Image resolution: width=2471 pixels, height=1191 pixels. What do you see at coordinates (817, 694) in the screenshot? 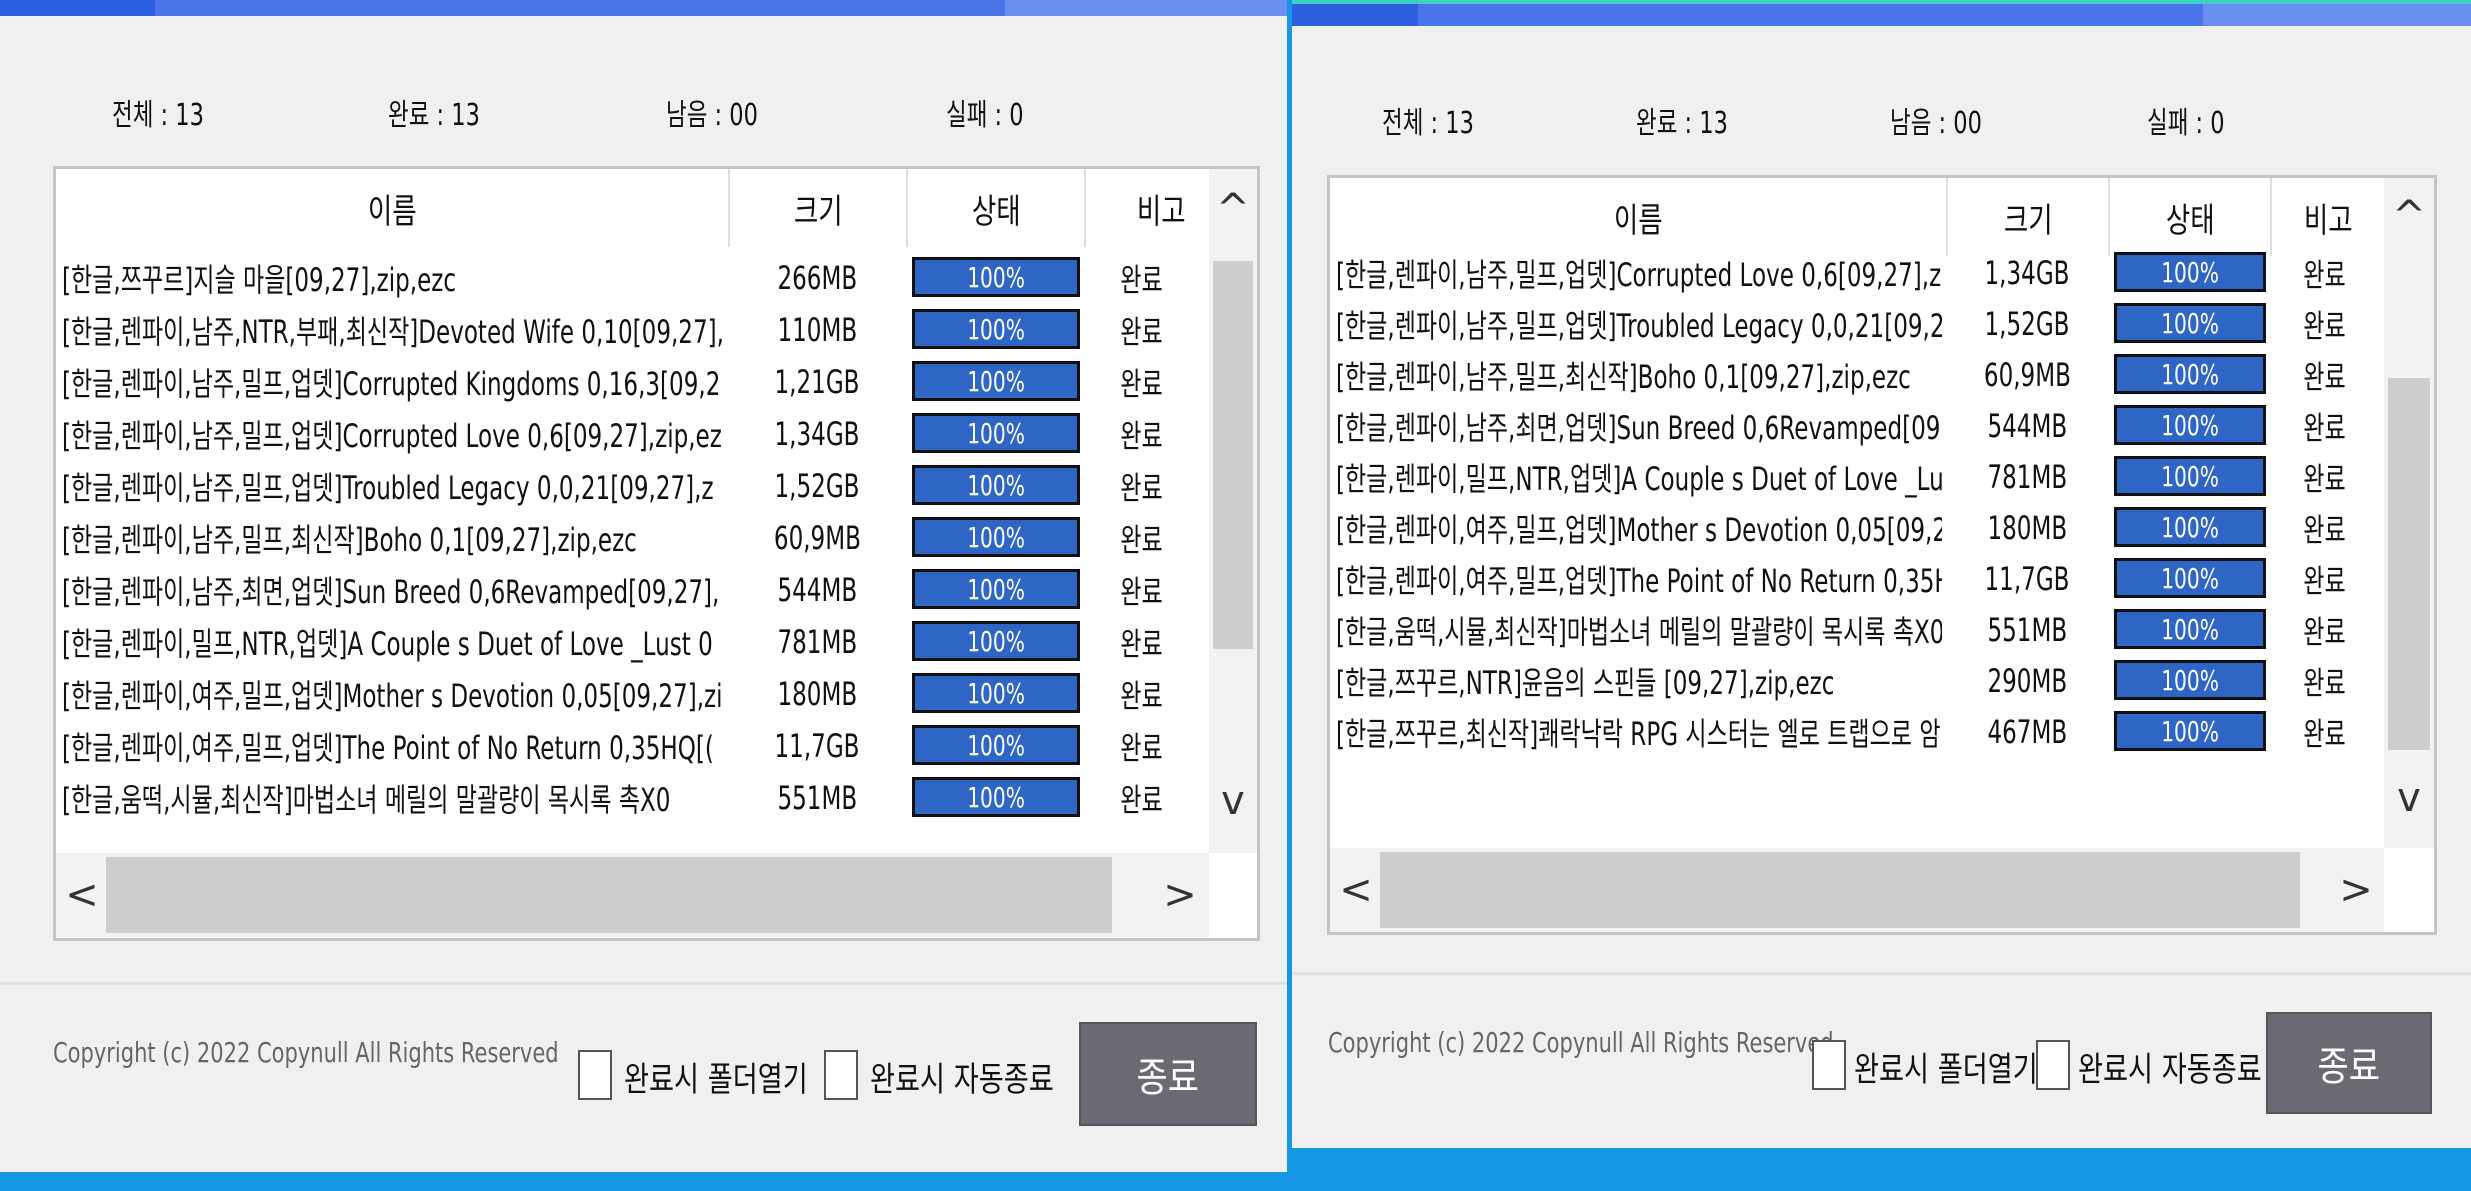
I see `file-size: 180MB` at bounding box center [817, 694].